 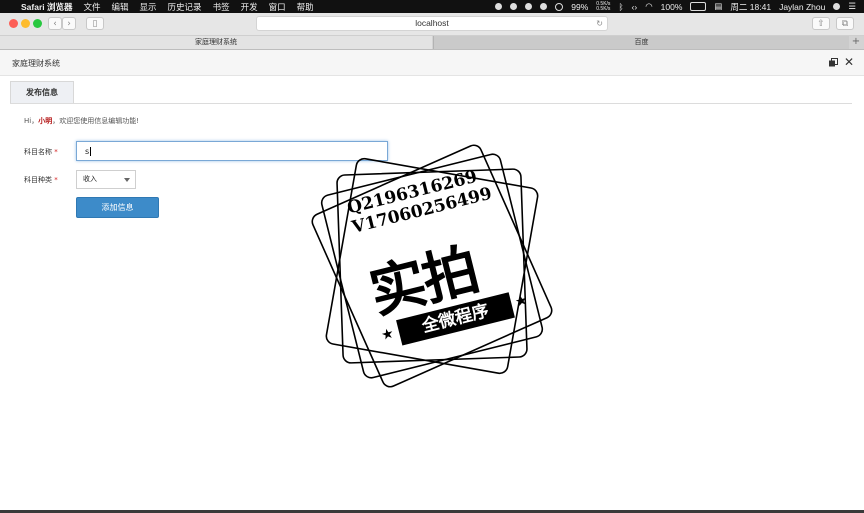 I want to click on tab-family-finance: 家庭理财系统, so click(x=216, y=42).